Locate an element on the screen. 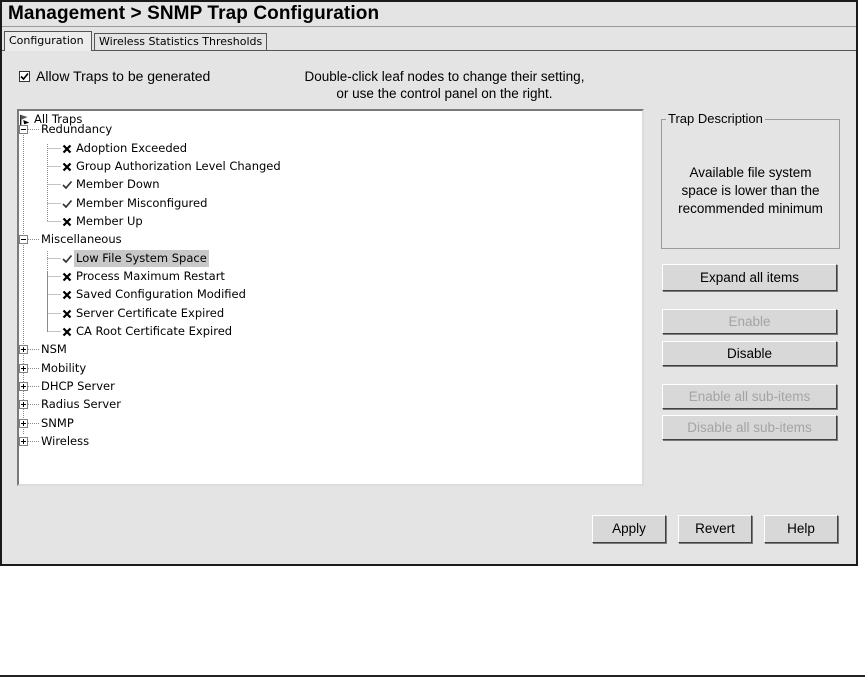  tree-item-label: Saved Configuration Modified is located at coordinates (161, 294).